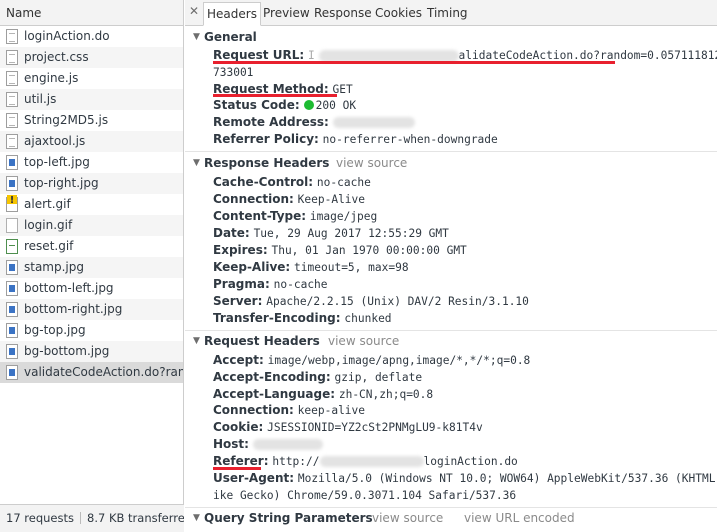 The width and height of the screenshot is (717, 532). I want to click on request-list-item: bg-top.jpg, so click(91, 330).